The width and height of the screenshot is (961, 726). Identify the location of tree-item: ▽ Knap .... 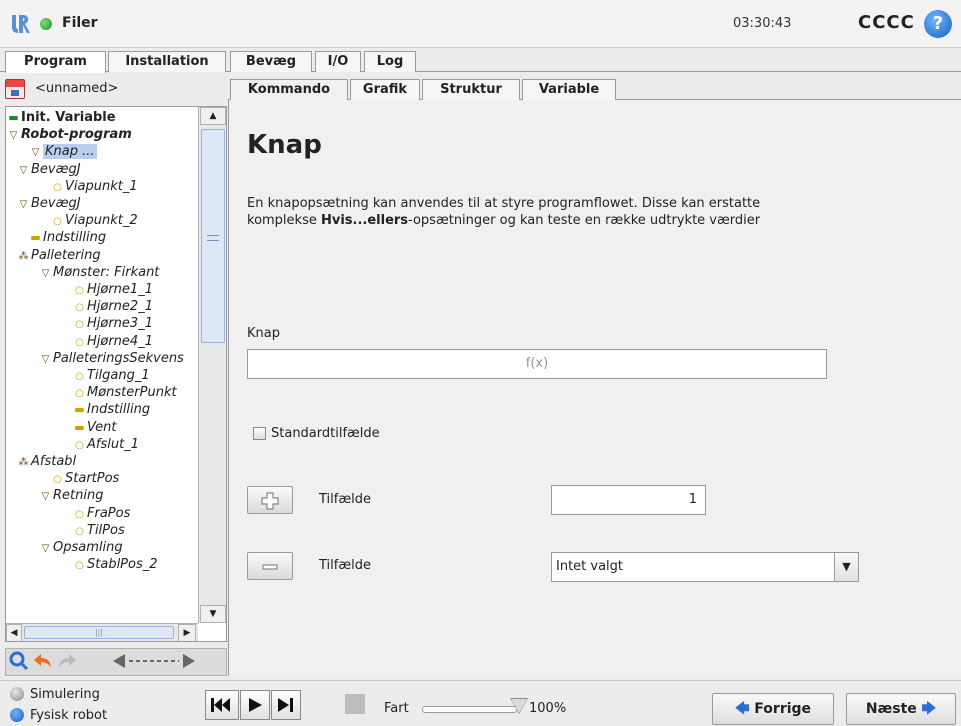
(63, 151).